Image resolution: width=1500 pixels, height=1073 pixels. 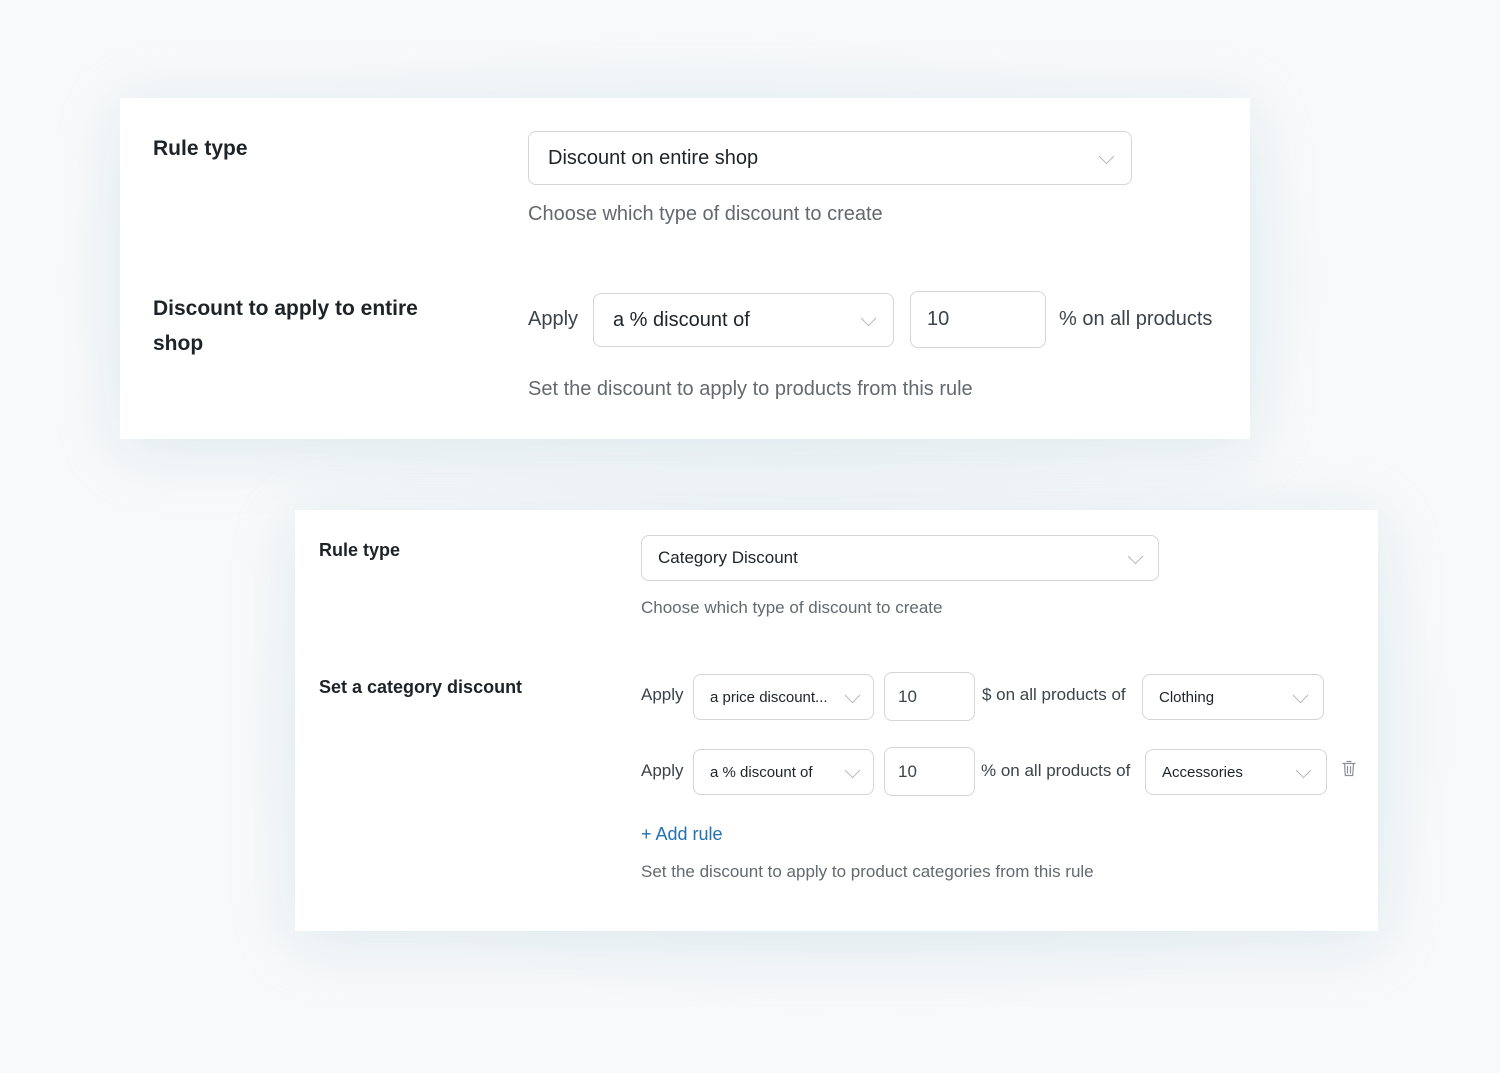 I want to click on discount-suffix: % on all products, so click(x=1136, y=319).